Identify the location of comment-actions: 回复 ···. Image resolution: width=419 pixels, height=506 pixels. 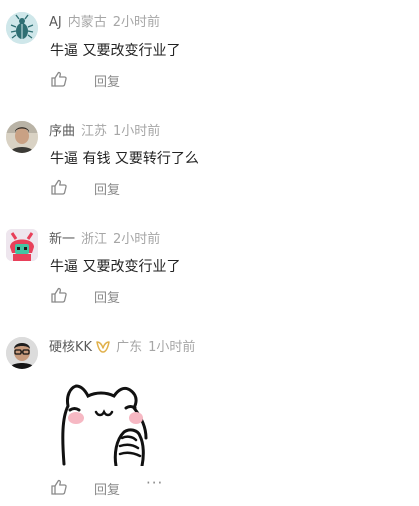
(150, 486).